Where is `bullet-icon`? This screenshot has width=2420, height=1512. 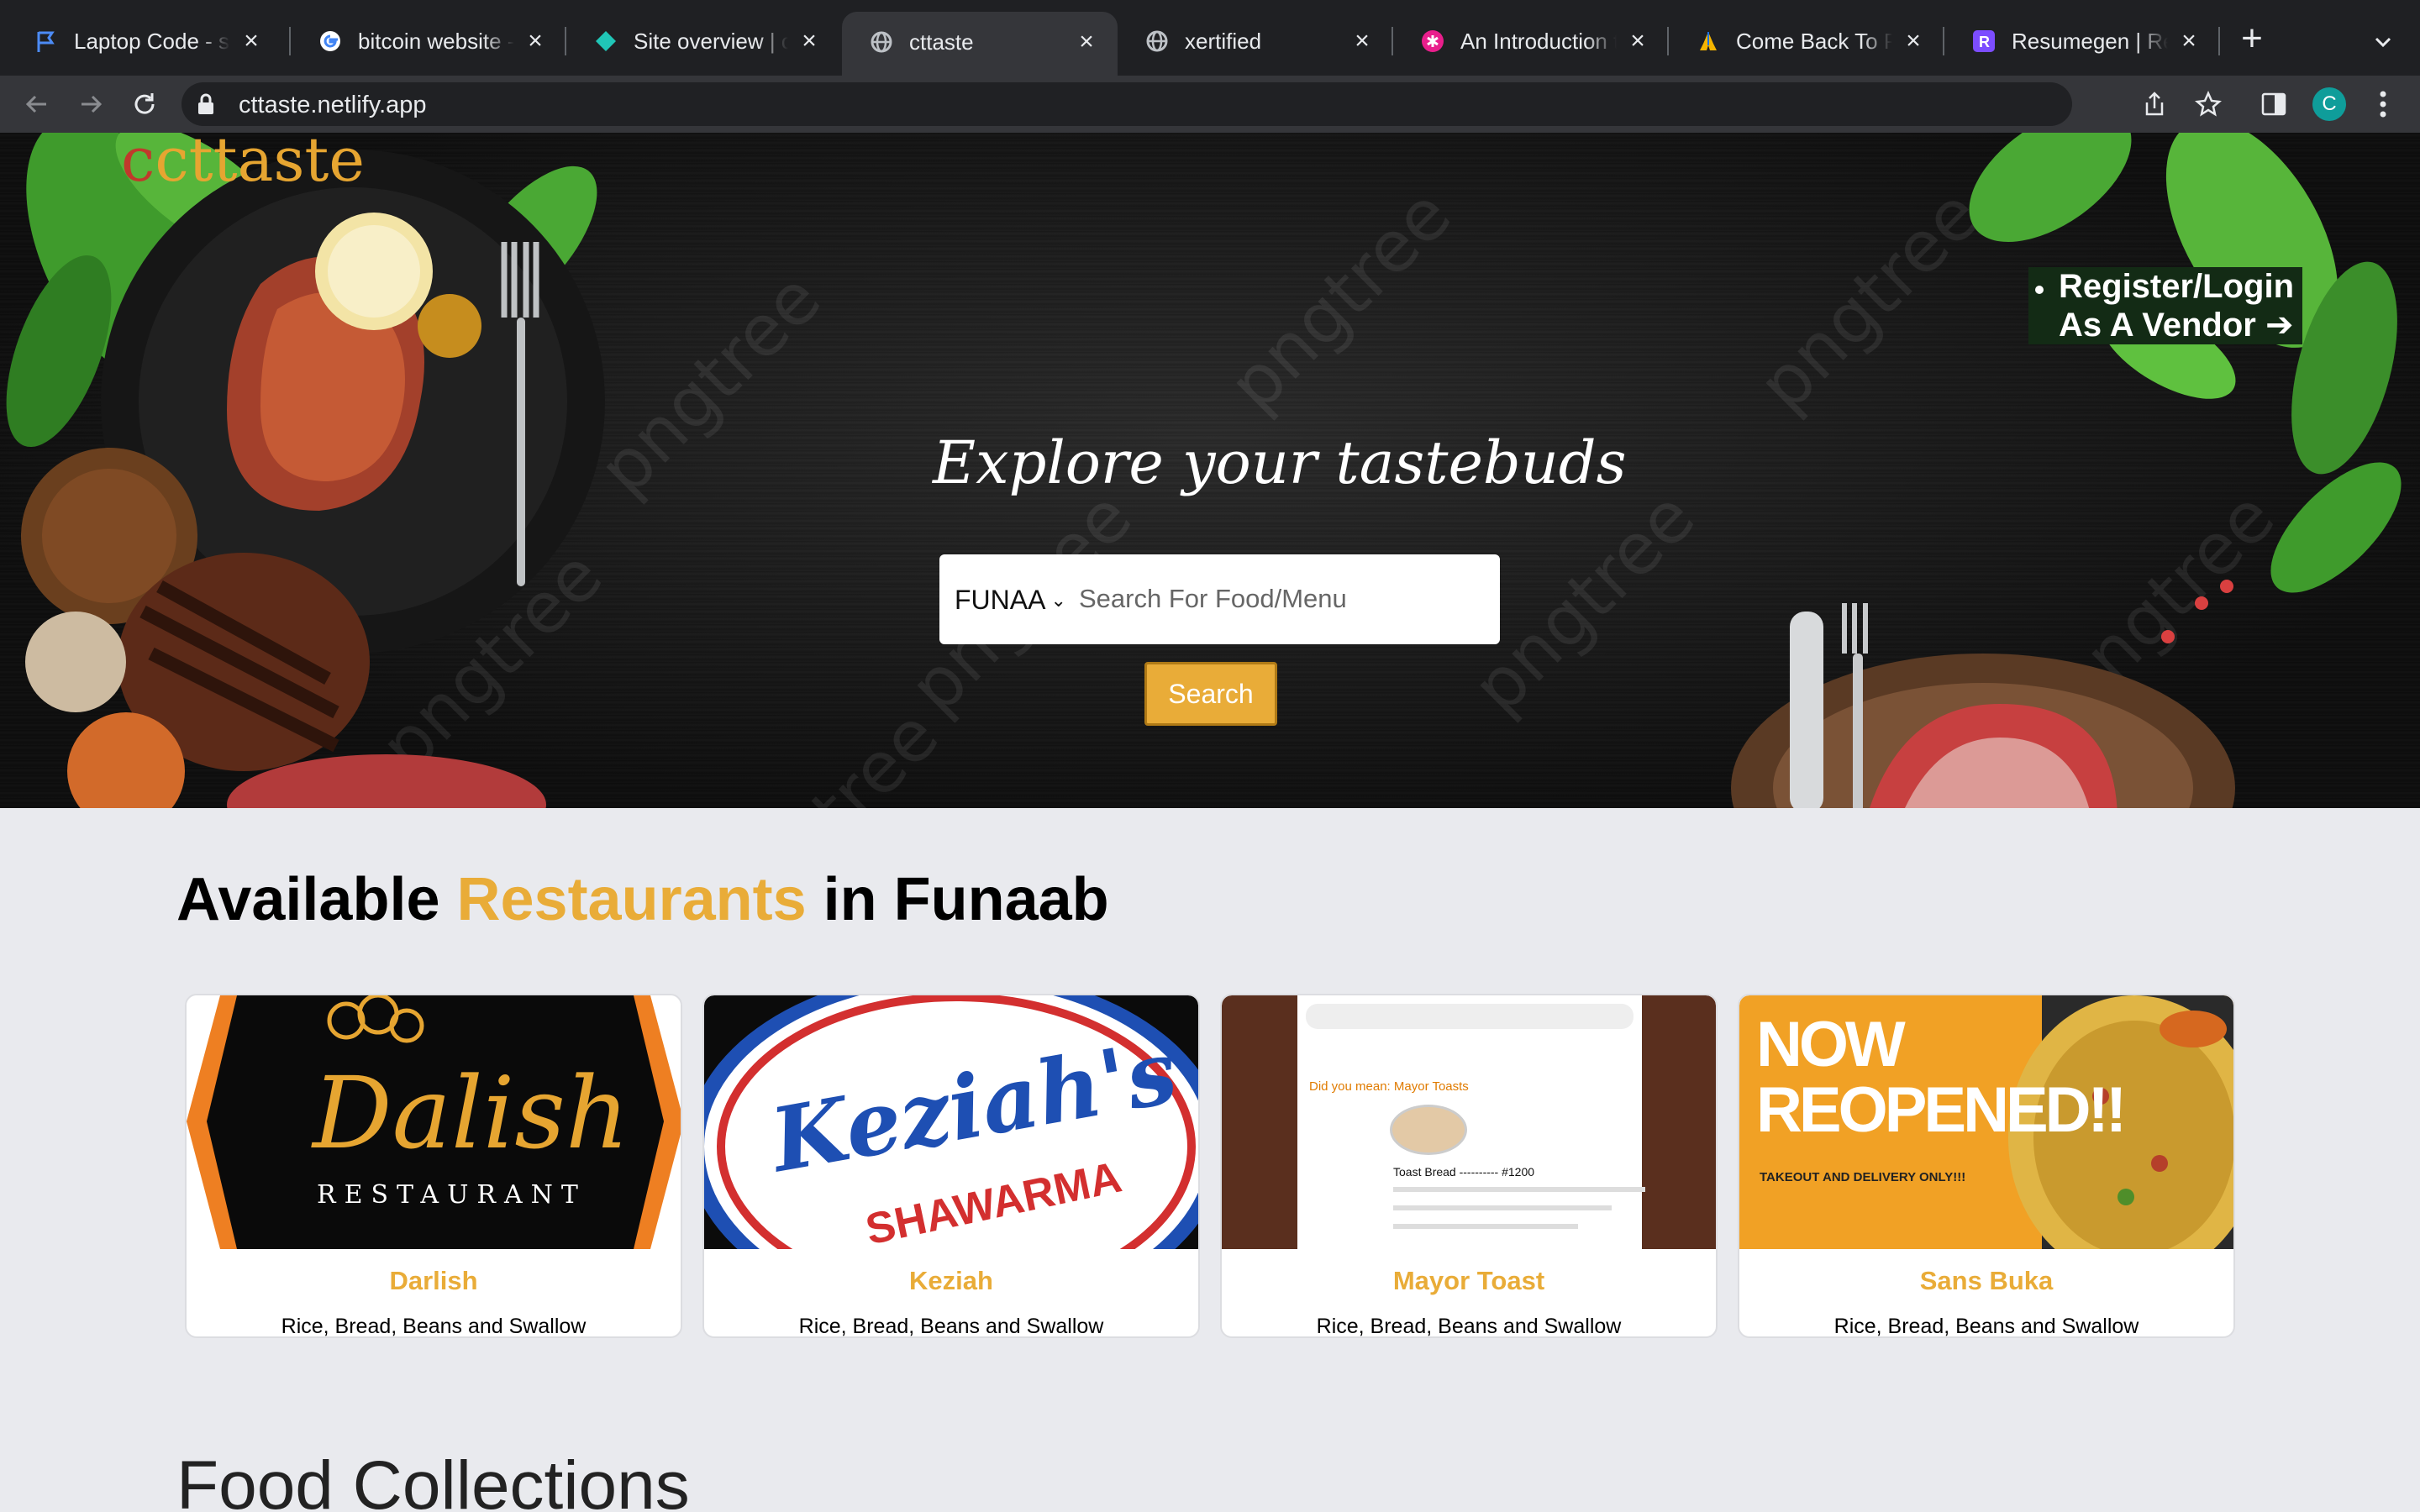 bullet-icon is located at coordinates (2040, 290).